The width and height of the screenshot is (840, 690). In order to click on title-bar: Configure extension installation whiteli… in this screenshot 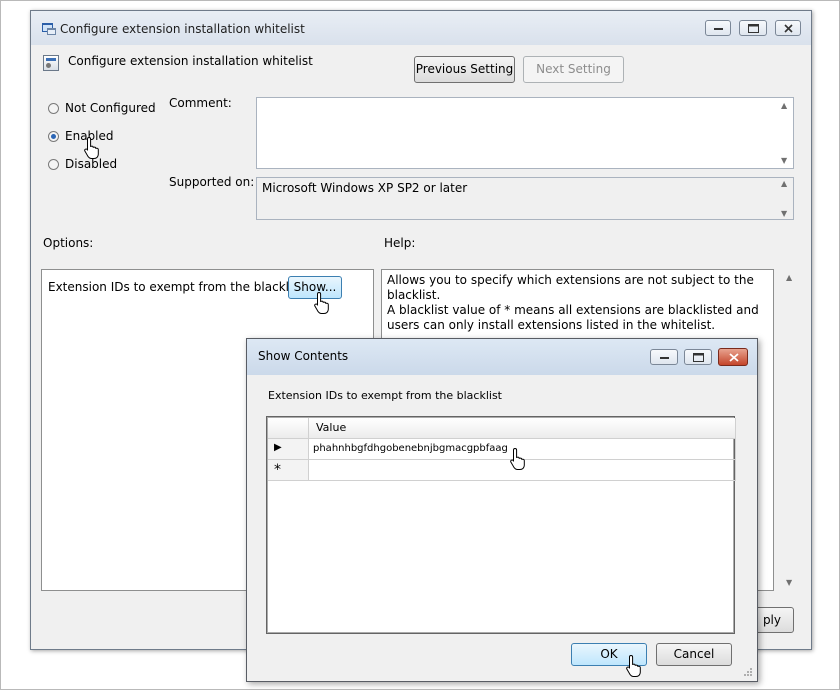, I will do `click(421, 28)`.